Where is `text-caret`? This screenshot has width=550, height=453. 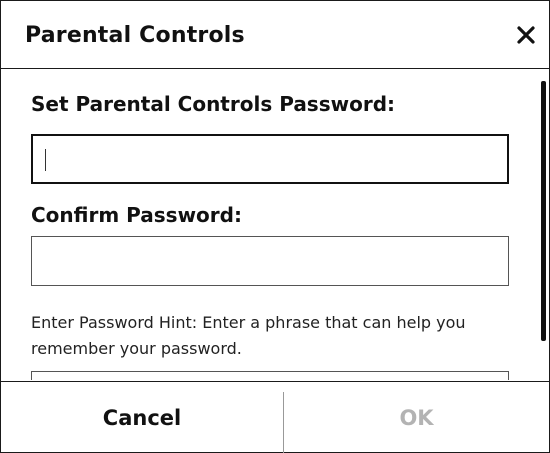 text-caret is located at coordinates (45, 160).